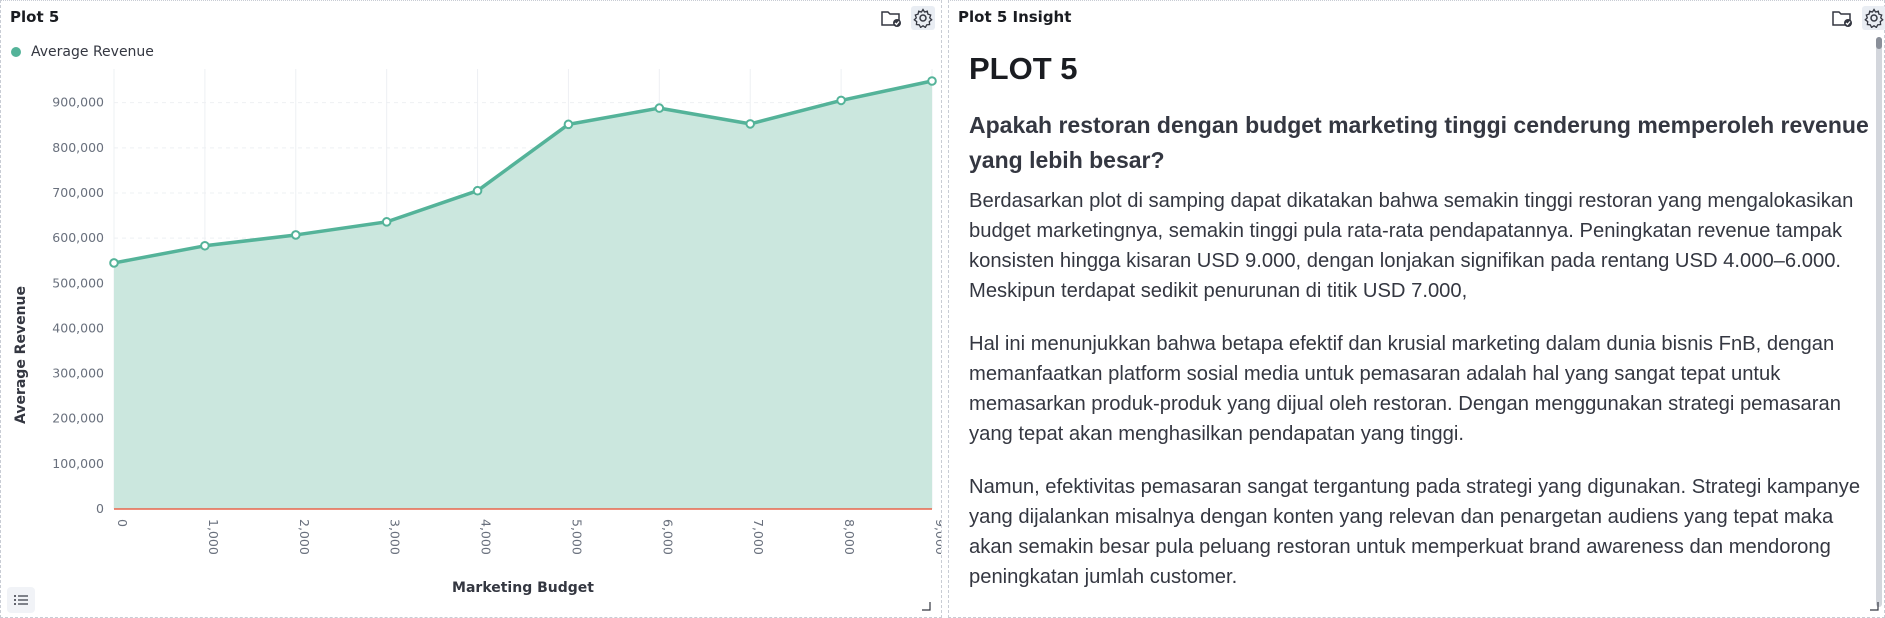  What do you see at coordinates (849, 537) in the screenshot?
I see `x-tick-label: 8,000` at bounding box center [849, 537].